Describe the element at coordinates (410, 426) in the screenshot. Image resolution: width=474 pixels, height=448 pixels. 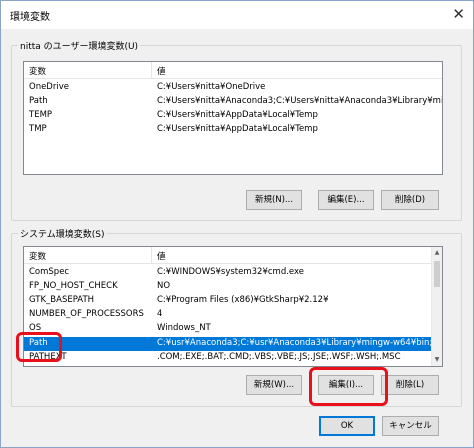
I see `cancel-button: キャンセル` at that location.